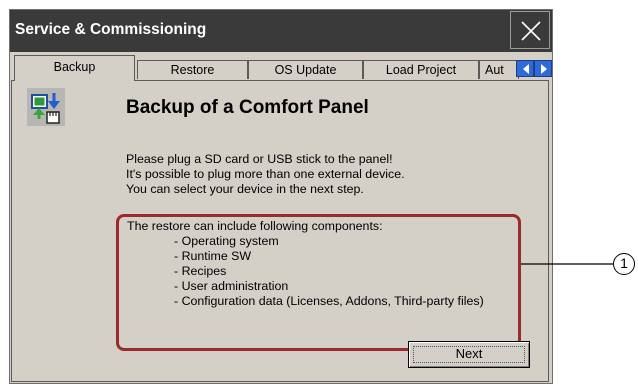 Image resolution: width=638 pixels, height=384 pixels. What do you see at coordinates (74, 68) in the screenshot?
I see `tab-backup: Backup` at bounding box center [74, 68].